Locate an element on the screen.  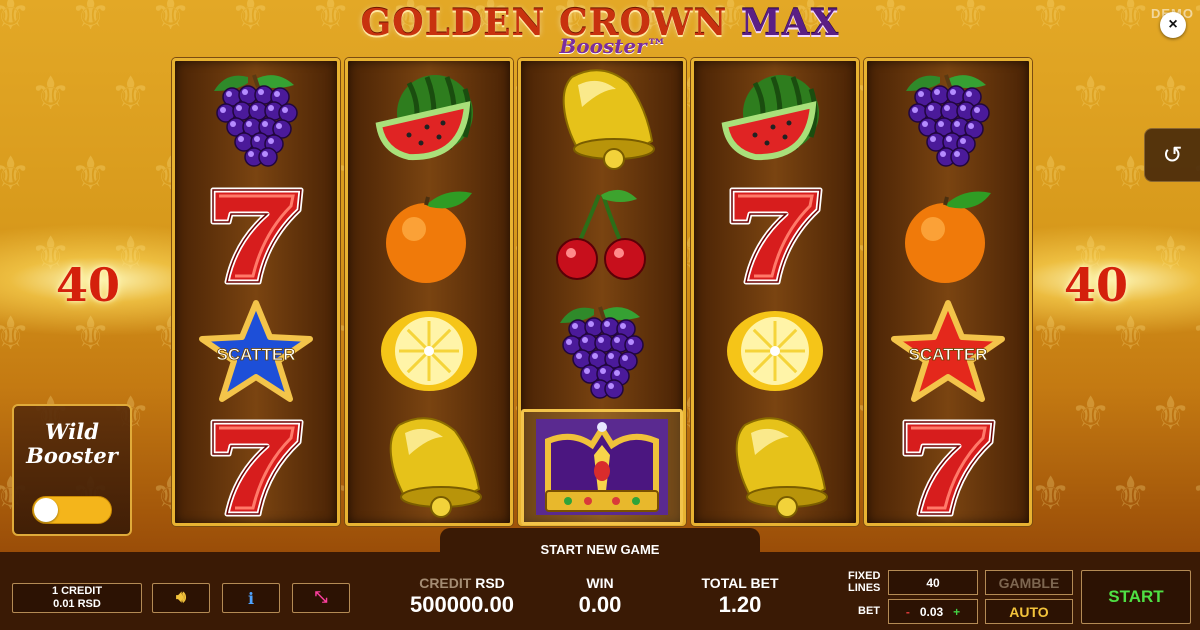
reel-1: SCATTER is located at coordinates (256, 292).